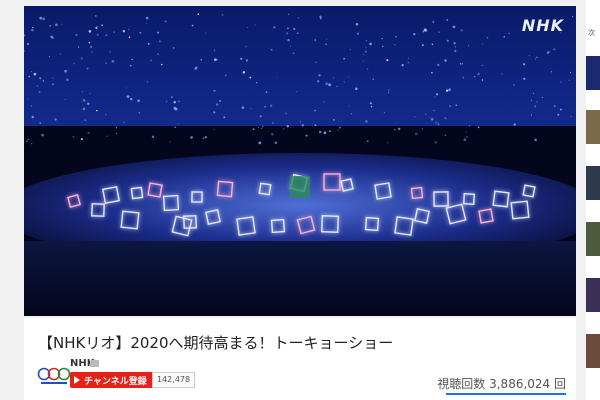 The width and height of the screenshot is (600, 400). What do you see at coordinates (506, 394) in the screenshot?
I see `like-bar` at bounding box center [506, 394].